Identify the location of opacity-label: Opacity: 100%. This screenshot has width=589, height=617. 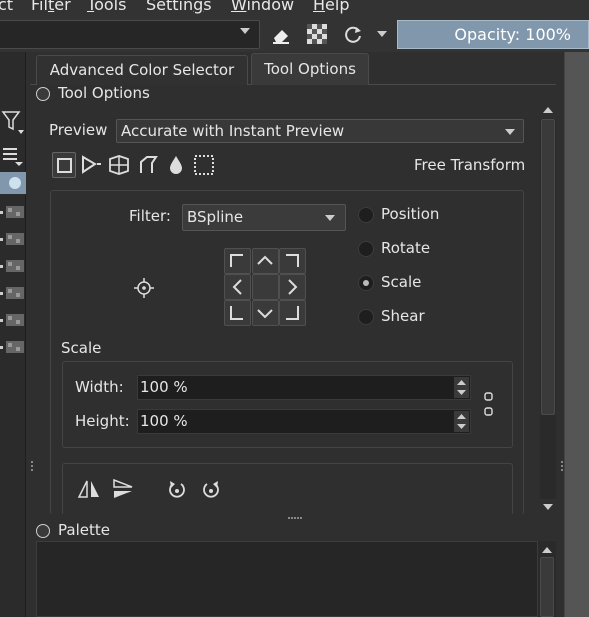
(512, 34).